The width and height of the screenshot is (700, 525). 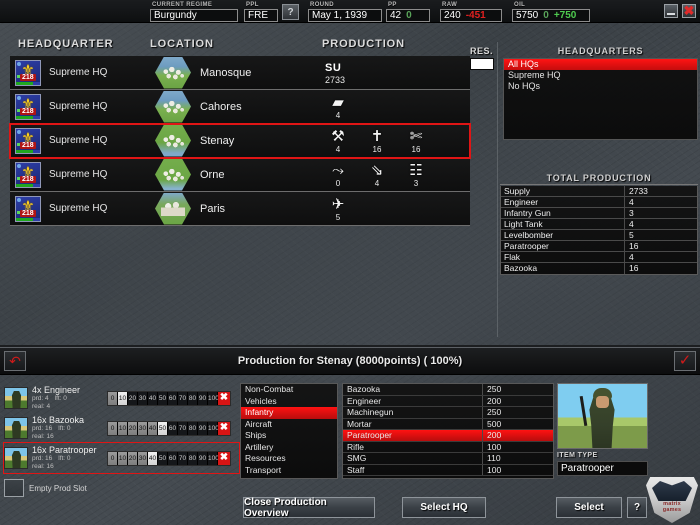 I want to click on item-row: Rifle 100, so click(x=448, y=447).